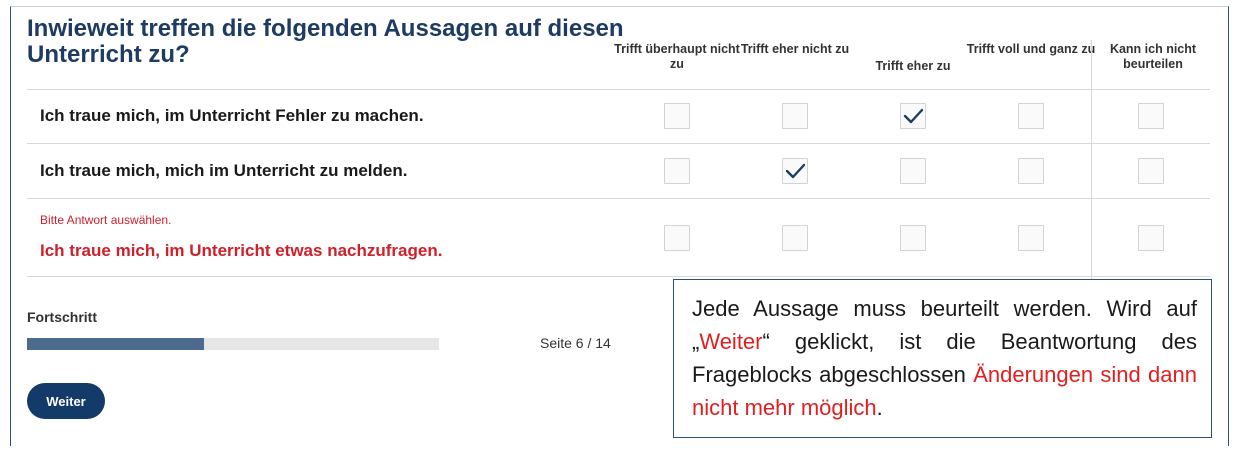 This screenshot has width=1239, height=450. Describe the element at coordinates (1031, 116) in the screenshot. I see `checkbox-row1-col4` at that location.